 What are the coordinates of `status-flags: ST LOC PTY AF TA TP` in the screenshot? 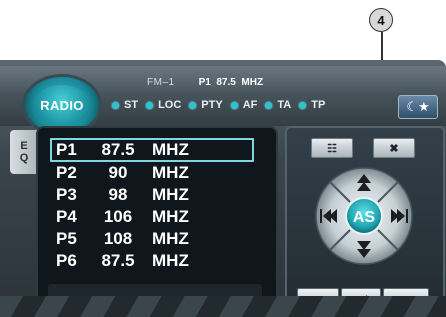 It's located at (222, 105).